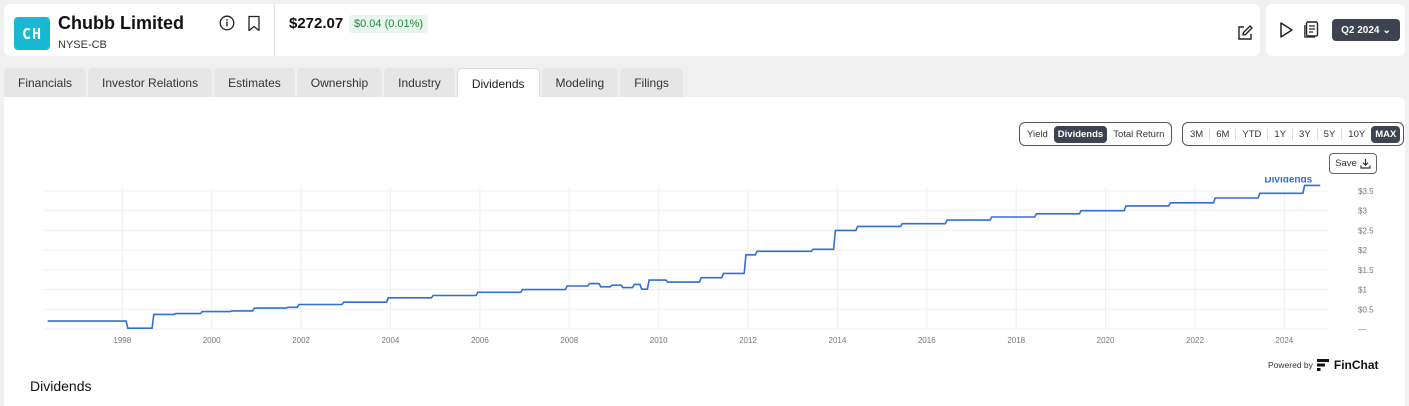 This screenshot has height=406, width=1409. Describe the element at coordinates (1366, 230) in the screenshot. I see `y-tick-label: $2.5` at that location.